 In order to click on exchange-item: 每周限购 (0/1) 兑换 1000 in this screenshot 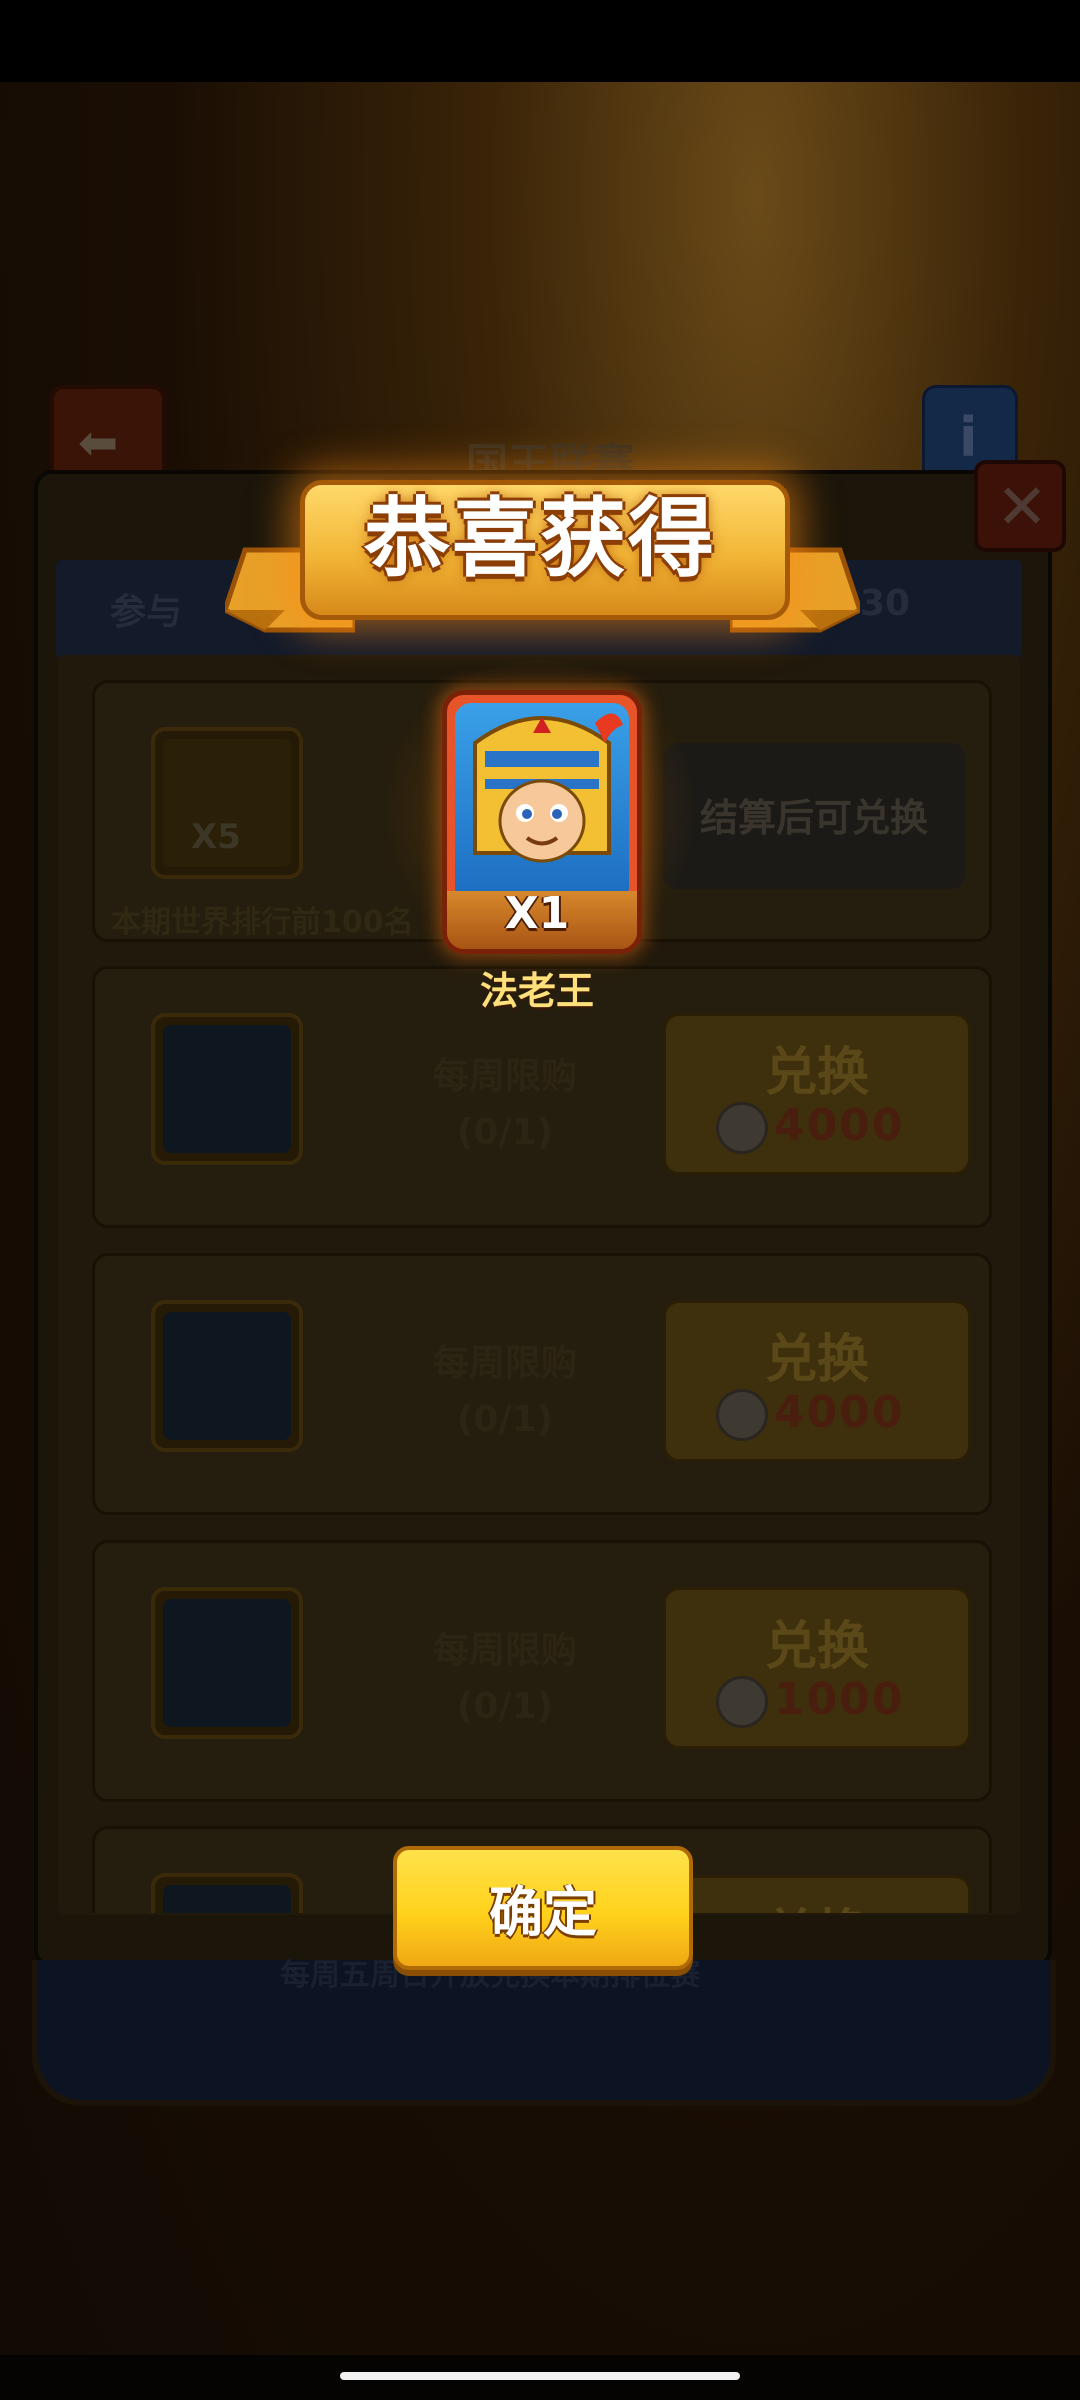, I will do `click(542, 1671)`.